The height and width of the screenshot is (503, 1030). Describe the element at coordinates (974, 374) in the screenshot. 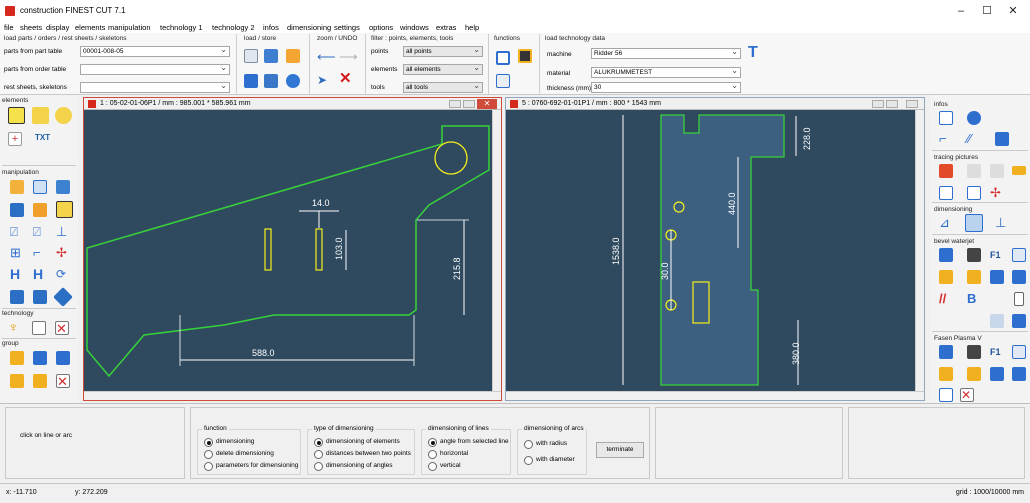

I see `fasen-copy2-icon` at that location.